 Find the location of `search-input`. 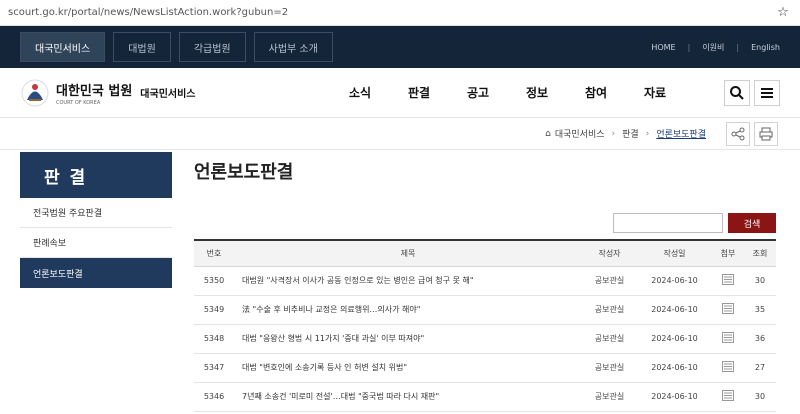

search-input is located at coordinates (668, 223).